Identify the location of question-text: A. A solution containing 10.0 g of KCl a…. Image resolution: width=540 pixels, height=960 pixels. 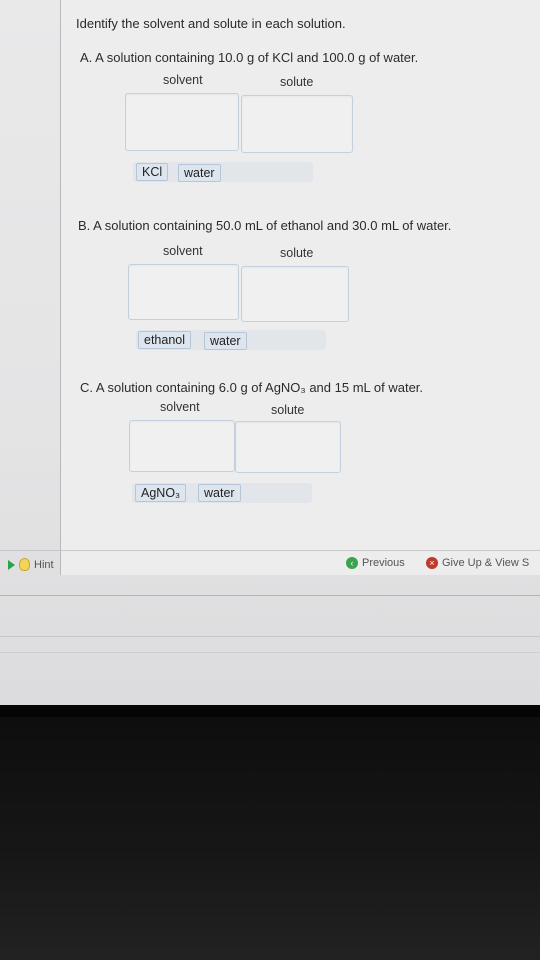
(249, 57).